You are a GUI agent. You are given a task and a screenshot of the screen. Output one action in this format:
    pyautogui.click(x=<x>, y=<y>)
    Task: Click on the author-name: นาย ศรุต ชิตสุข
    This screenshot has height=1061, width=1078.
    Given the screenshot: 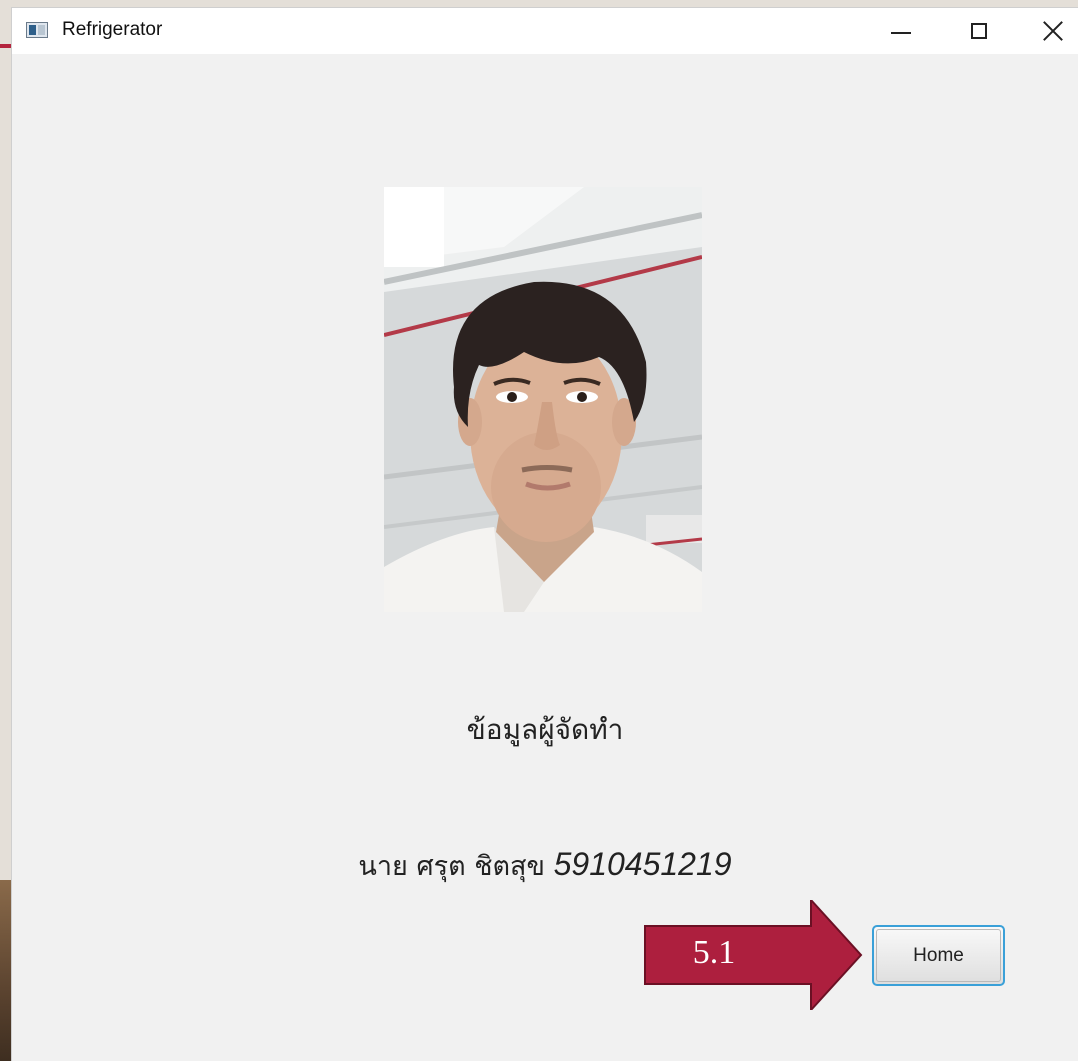 What is the action you would take?
    pyautogui.click(x=451, y=866)
    